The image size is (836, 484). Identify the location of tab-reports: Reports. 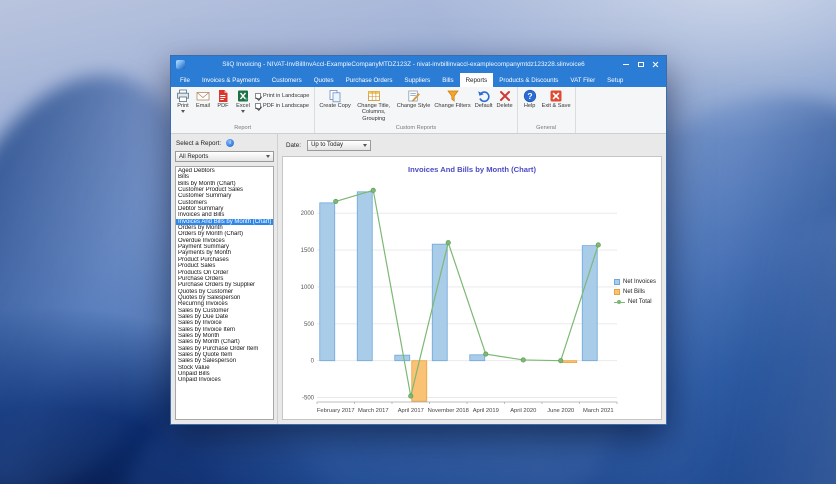
(476, 80).